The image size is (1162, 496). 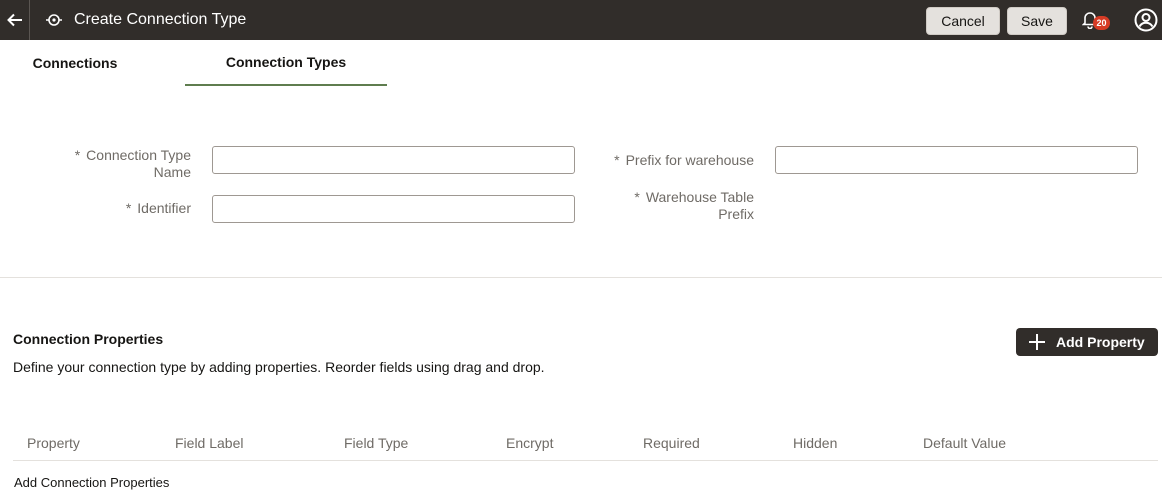 What do you see at coordinates (393, 160) in the screenshot?
I see `connection-type-name-input` at bounding box center [393, 160].